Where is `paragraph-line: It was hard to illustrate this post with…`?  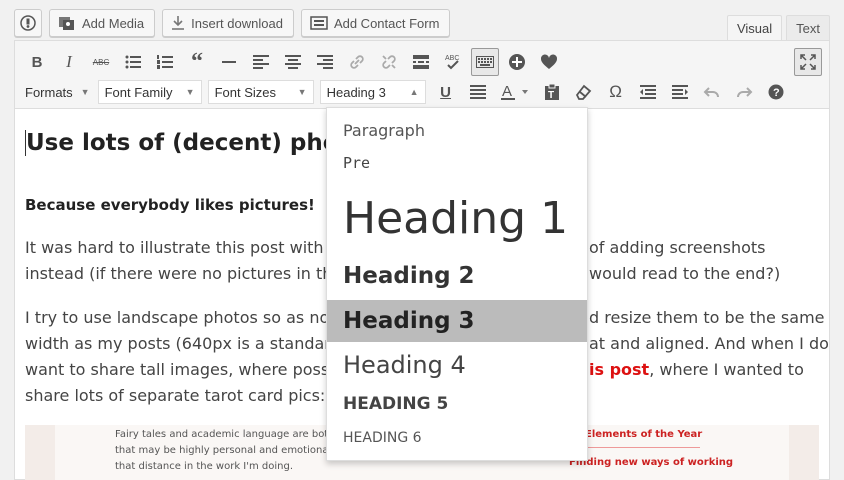 paragraph-line: It was hard to illustrate this post with… is located at coordinates (187, 248).